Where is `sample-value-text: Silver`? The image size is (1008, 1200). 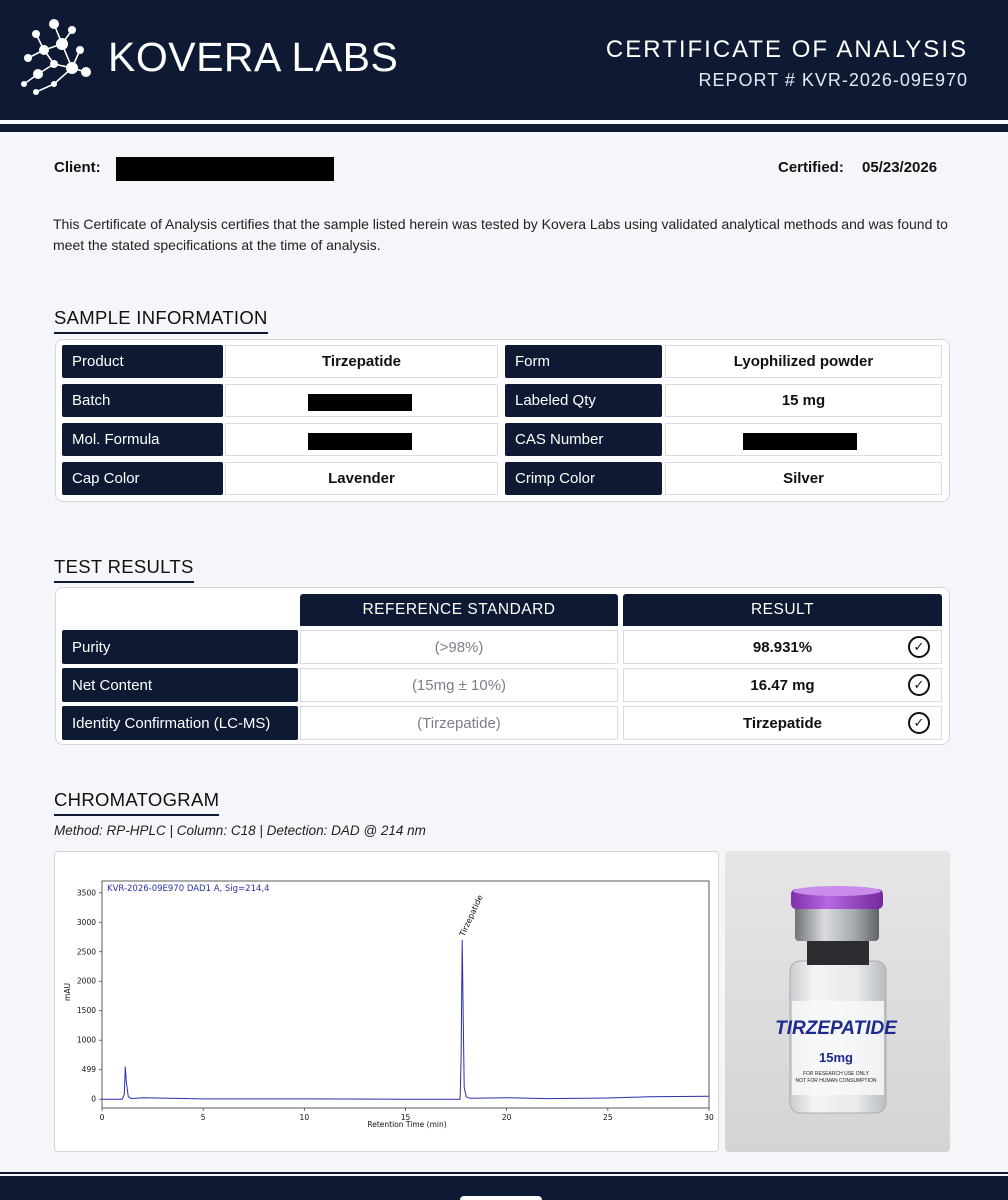 sample-value-text: Silver is located at coordinates (803, 478).